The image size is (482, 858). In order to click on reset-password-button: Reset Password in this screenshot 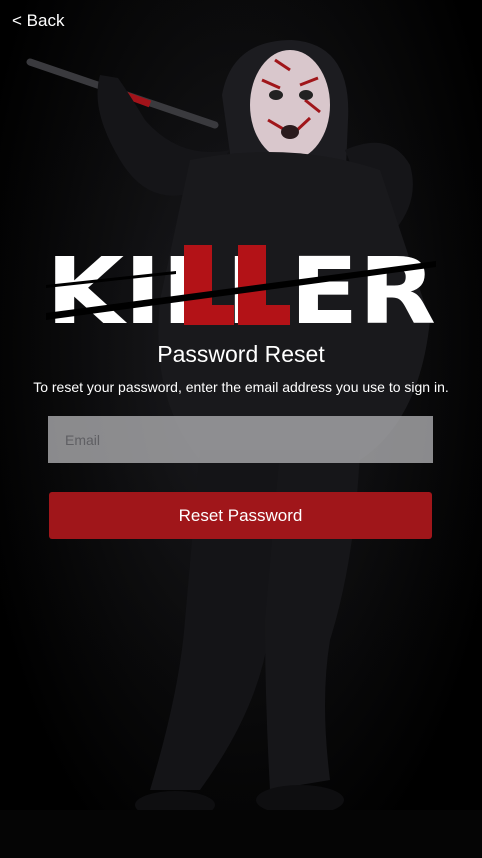, I will do `click(240, 515)`.